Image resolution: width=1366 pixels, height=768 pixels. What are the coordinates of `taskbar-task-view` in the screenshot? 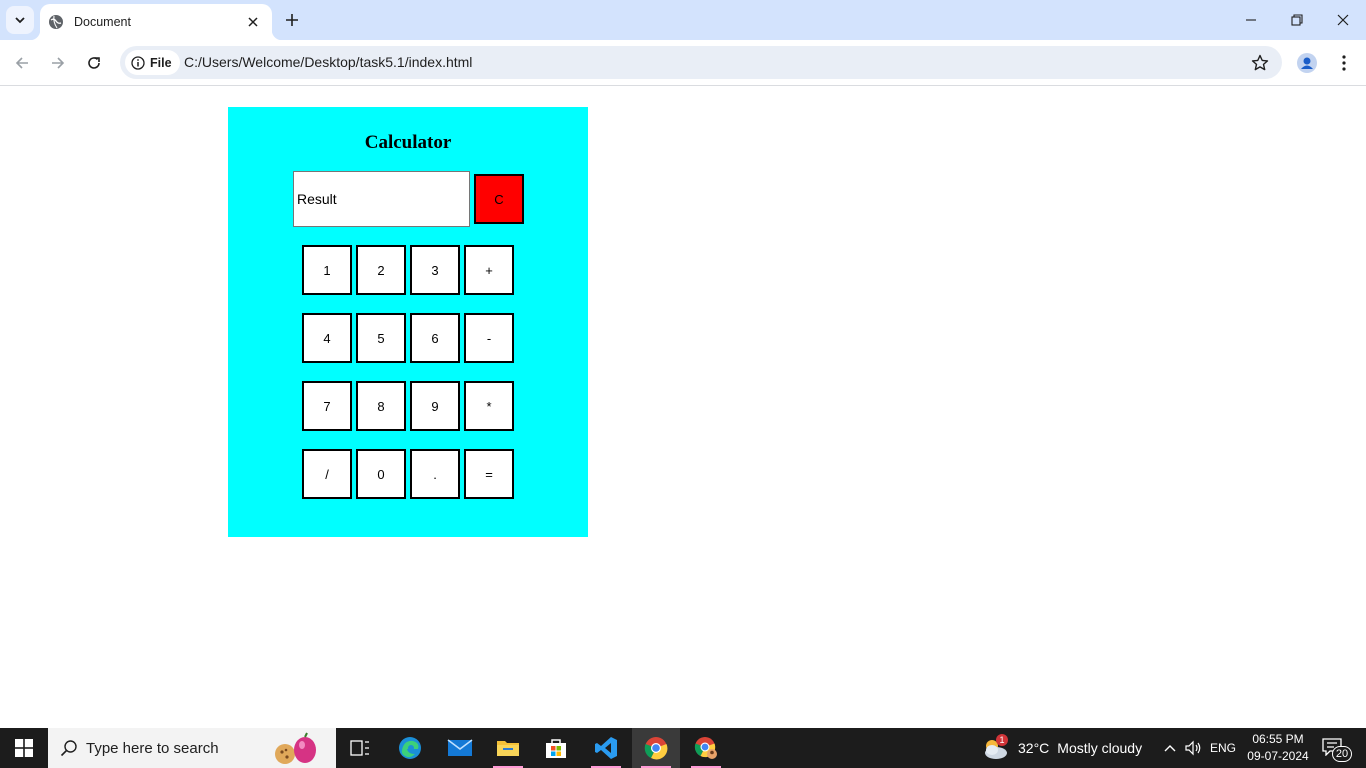 It's located at (360, 748).